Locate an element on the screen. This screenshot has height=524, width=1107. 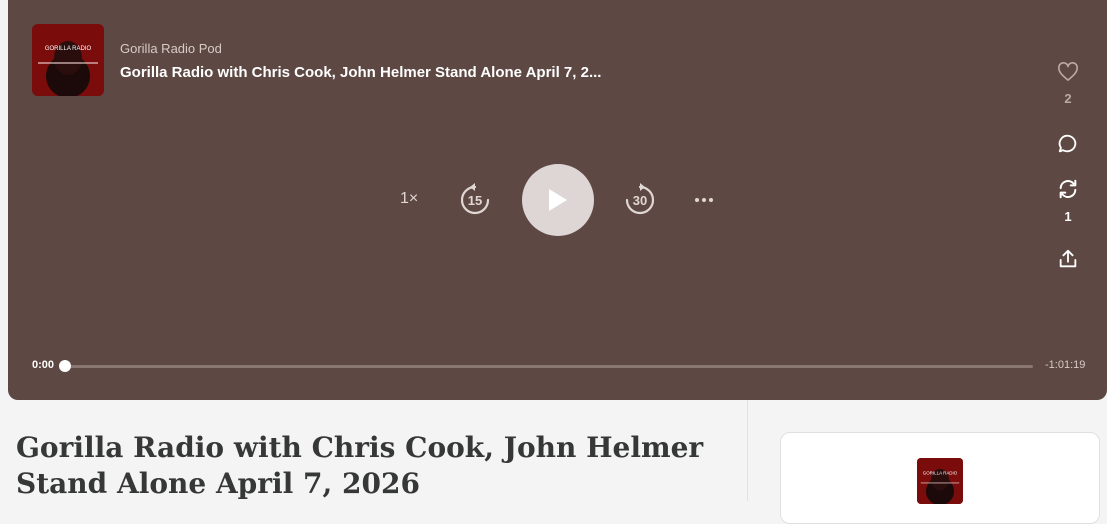
share-icon is located at coordinates (1068, 258).